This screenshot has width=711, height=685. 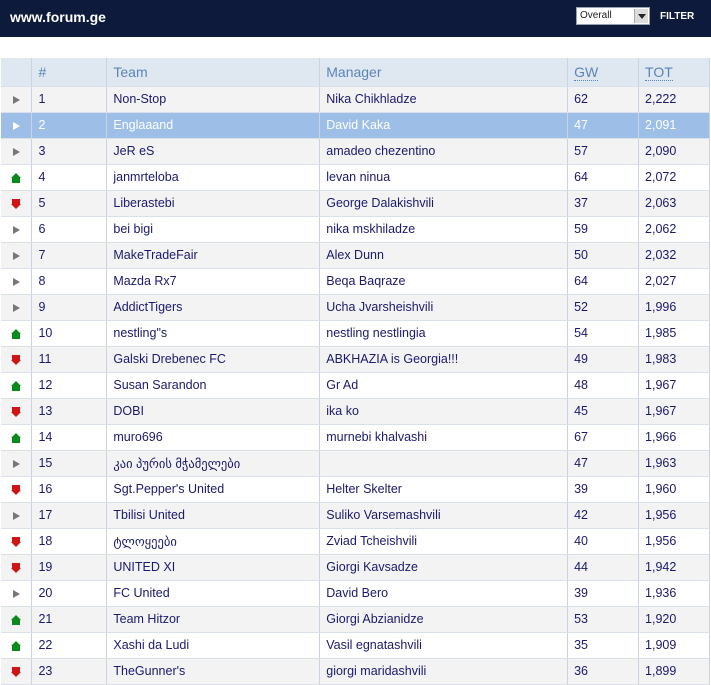 I want to click on total-points: 1,985, so click(x=674, y=333).